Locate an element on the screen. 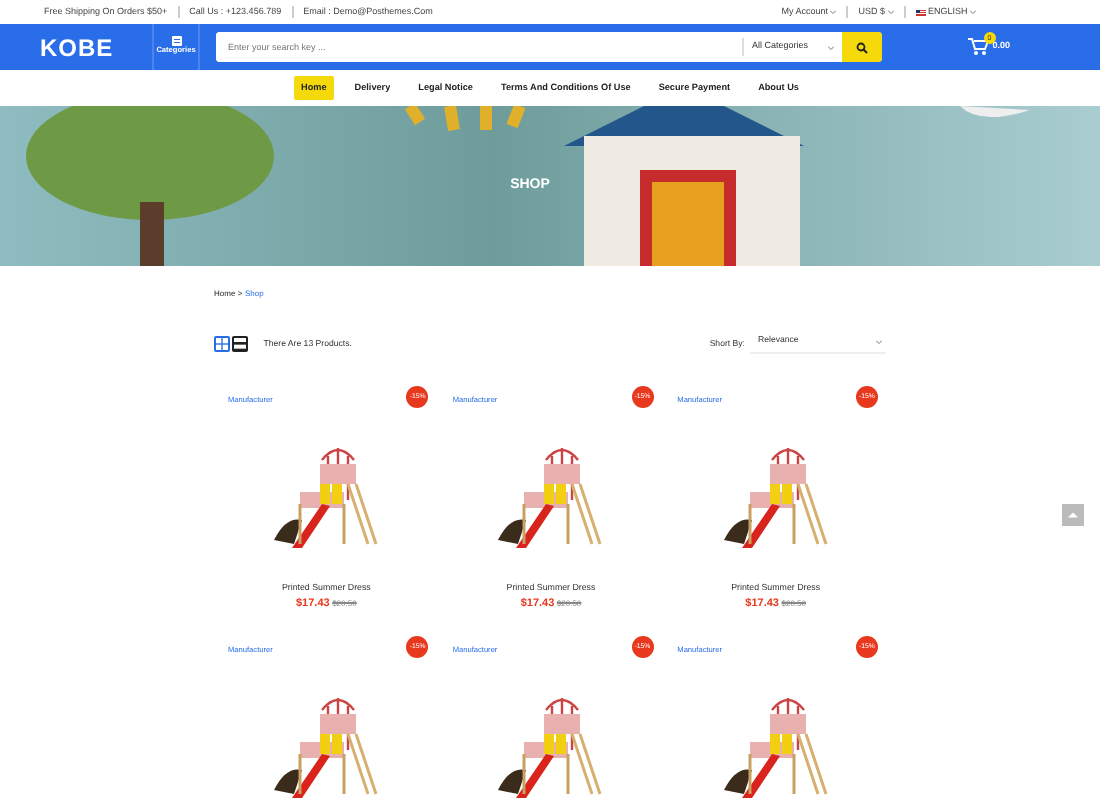 Image resolution: width=1100 pixels, height=800 pixels. menu-icon is located at coordinates (176, 41).